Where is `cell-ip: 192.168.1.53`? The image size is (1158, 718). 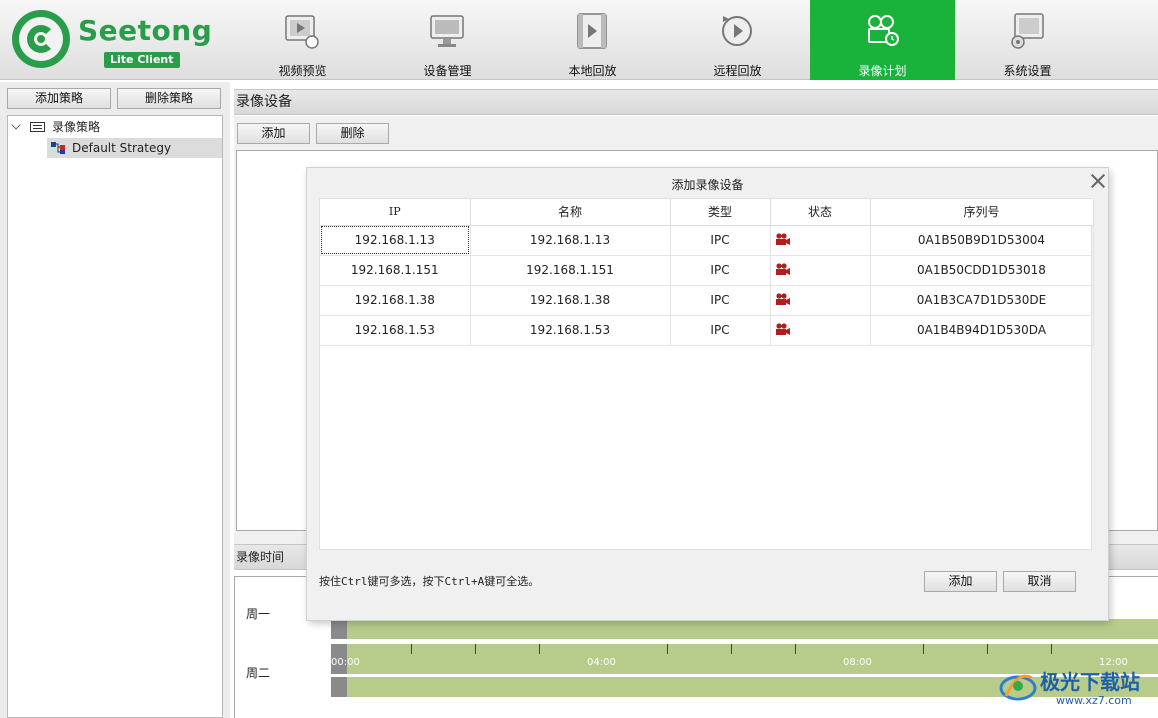
cell-ip: 192.168.1.53 is located at coordinates (395, 330).